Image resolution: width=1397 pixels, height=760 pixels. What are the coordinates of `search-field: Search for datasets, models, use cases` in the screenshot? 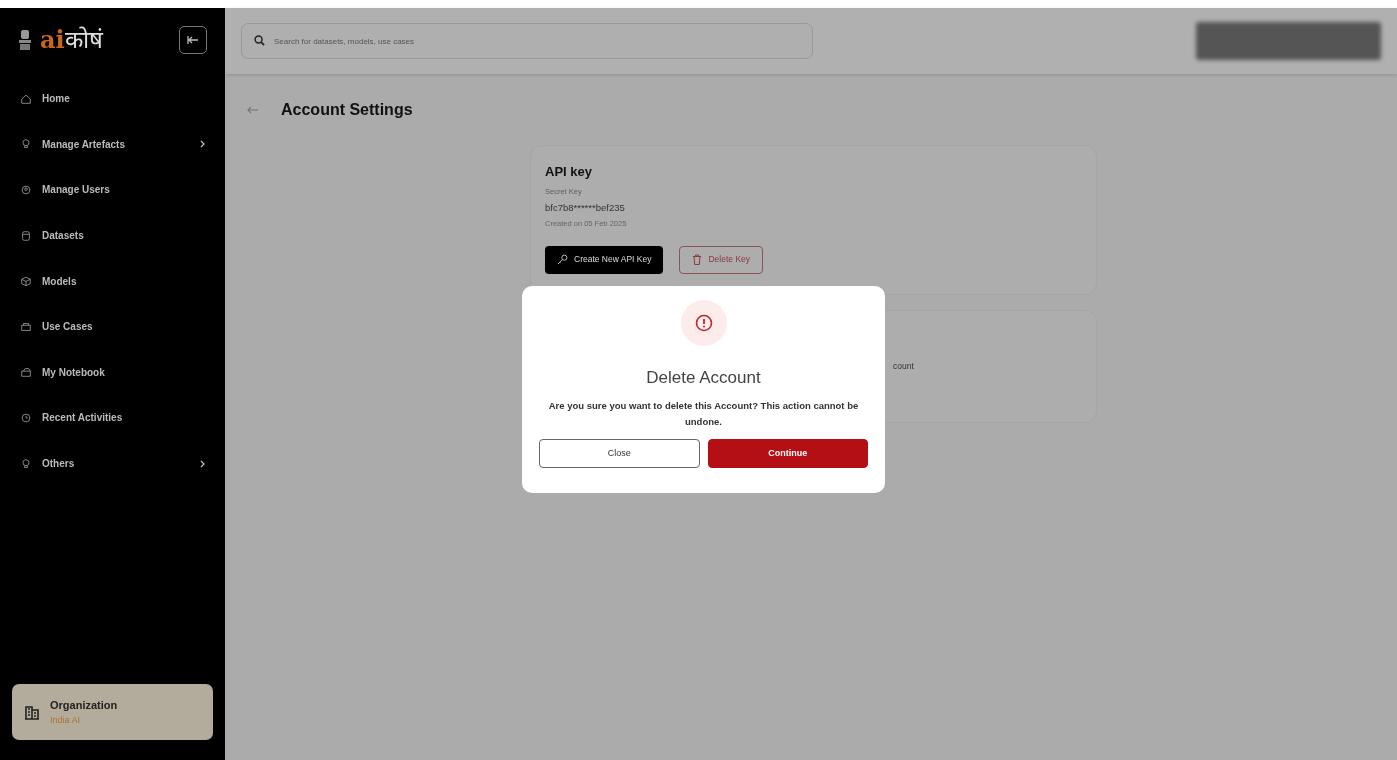 It's located at (527, 41).